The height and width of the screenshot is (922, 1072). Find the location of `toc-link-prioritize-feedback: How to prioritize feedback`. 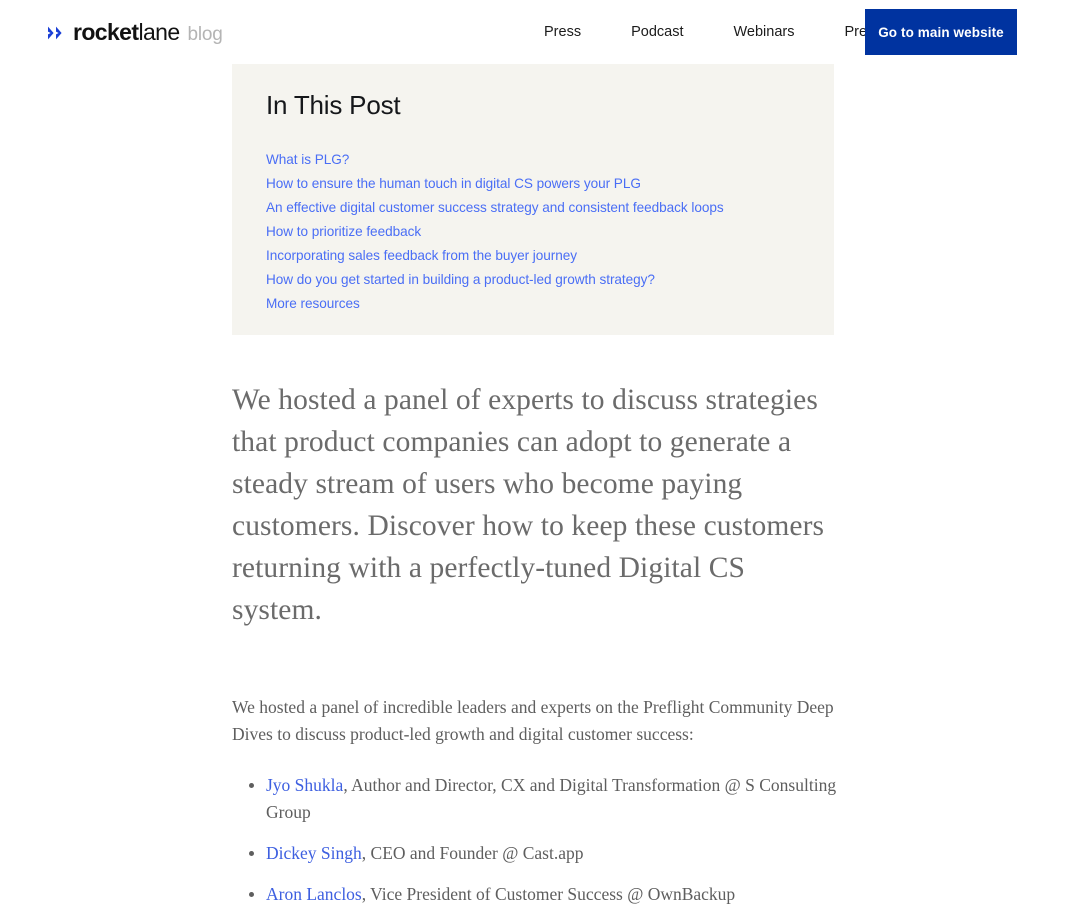

toc-link-prioritize-feedback: How to prioritize feedback is located at coordinates (343, 232).